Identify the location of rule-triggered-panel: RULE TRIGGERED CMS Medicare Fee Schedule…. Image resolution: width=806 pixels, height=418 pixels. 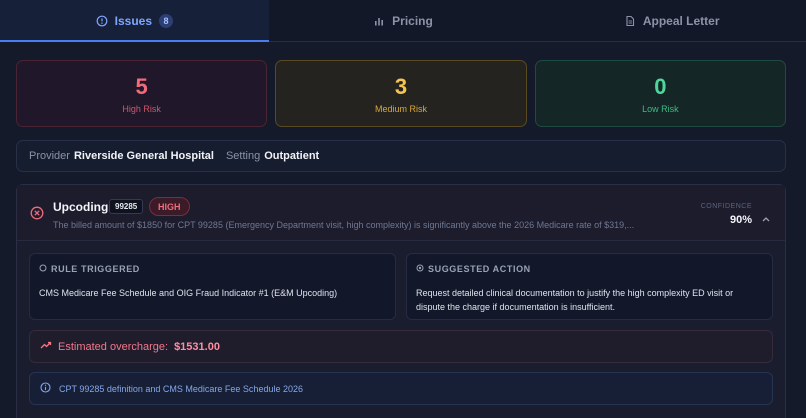
(212, 286).